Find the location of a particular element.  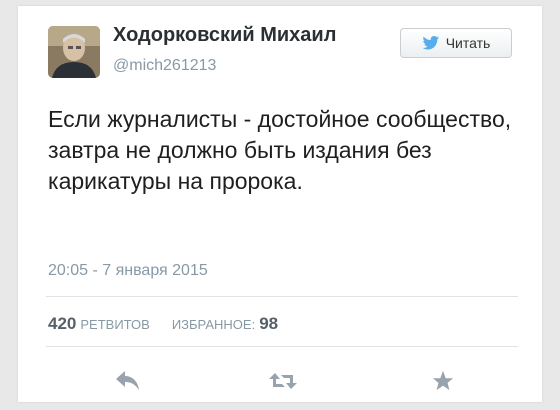

star-icon is located at coordinates (443, 380).